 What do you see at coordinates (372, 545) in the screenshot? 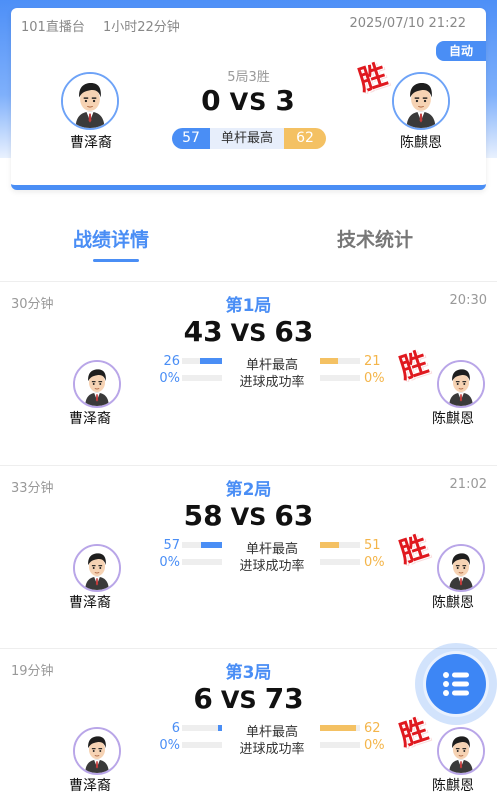
I see `stat-right-value: 51` at bounding box center [372, 545].